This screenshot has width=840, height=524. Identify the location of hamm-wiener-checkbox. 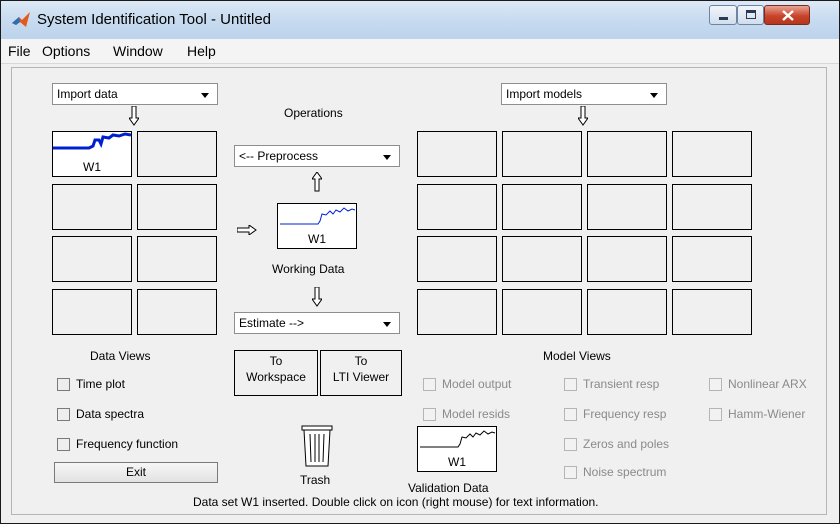
(715, 414).